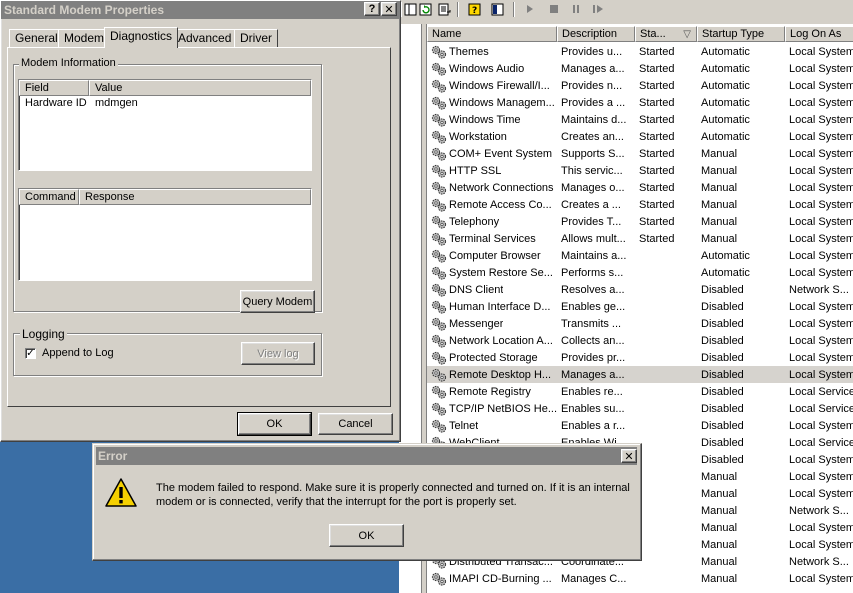 Image resolution: width=853 pixels, height=593 pixels. Describe the element at coordinates (554, 9) in the screenshot. I see `stop-icon` at that location.